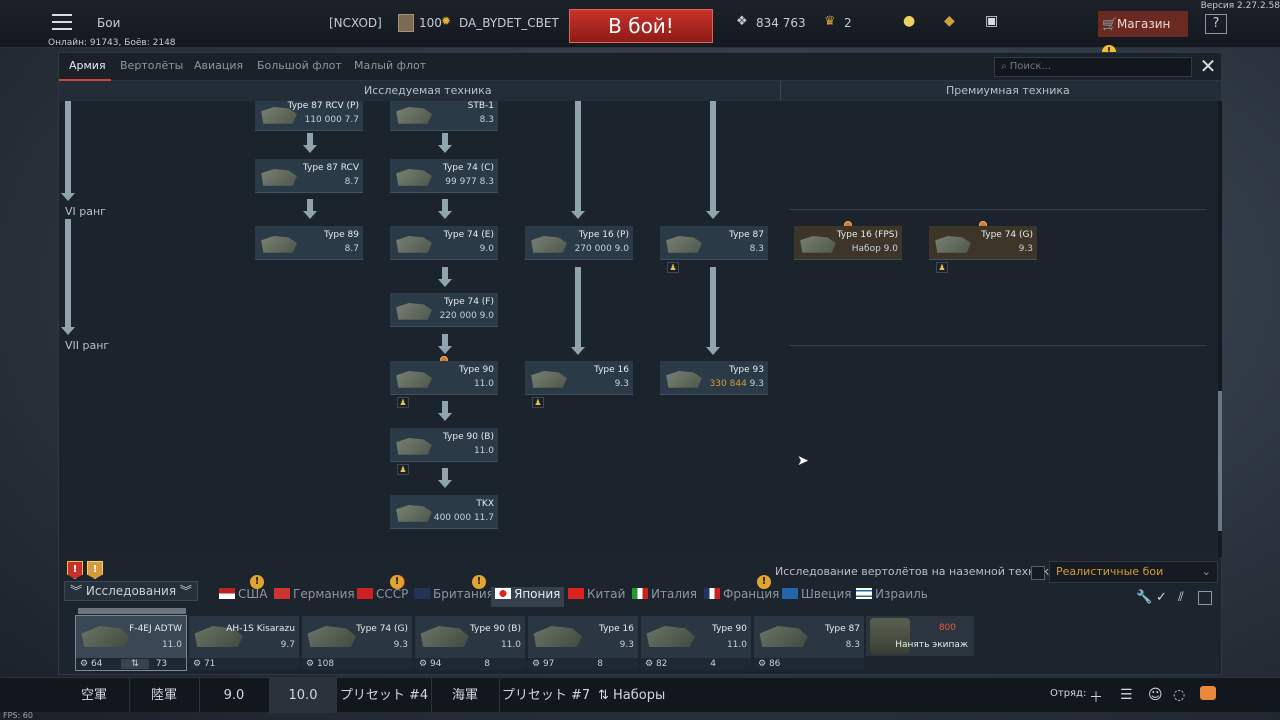  I want to click on heli-research-checkbox, so click(1038, 573).